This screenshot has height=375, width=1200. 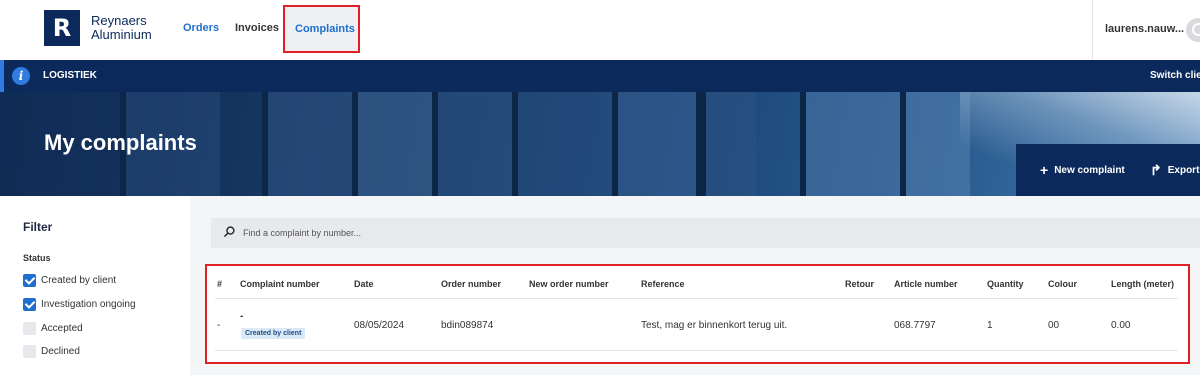 I want to click on reynaers-logo: R, so click(x=62, y=28).